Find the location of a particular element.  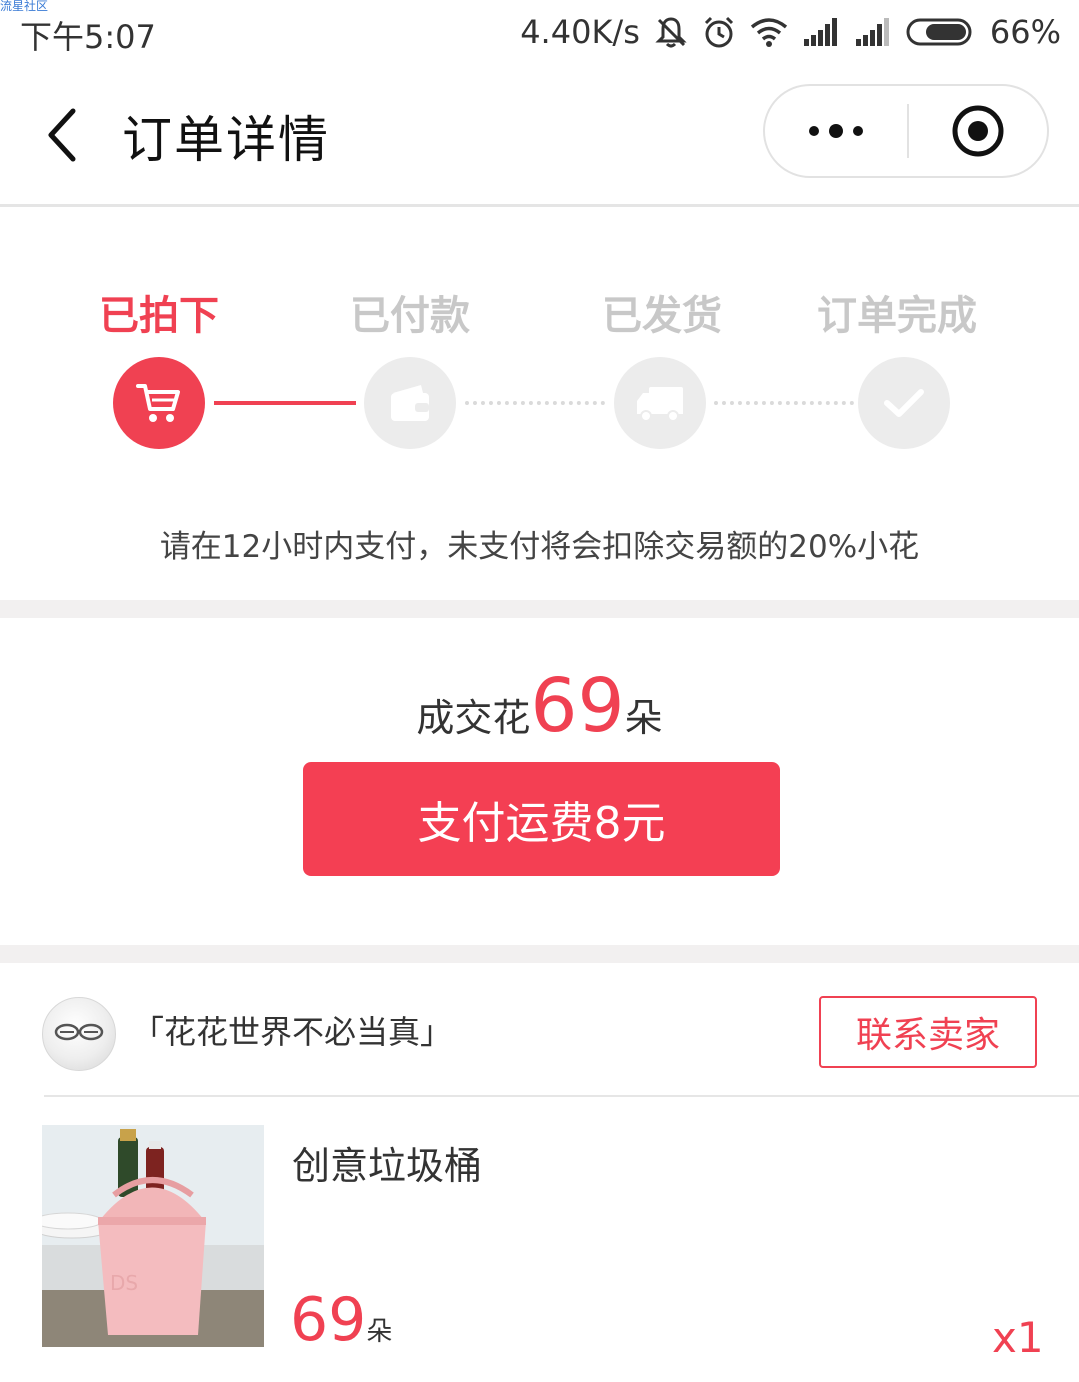

payment-notice: 请在12小时内支付，未支付将会扣除交易额的20%小花 is located at coordinates (539, 547).